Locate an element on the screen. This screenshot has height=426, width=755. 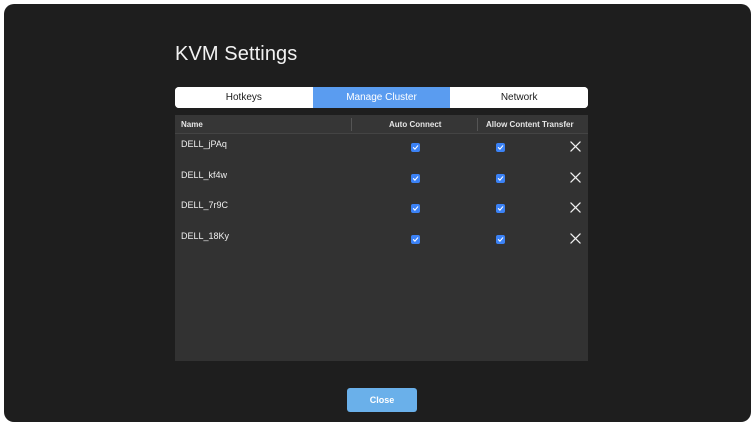
tab-bar: Hotkeys Manage Cluster Network is located at coordinates (381, 97).